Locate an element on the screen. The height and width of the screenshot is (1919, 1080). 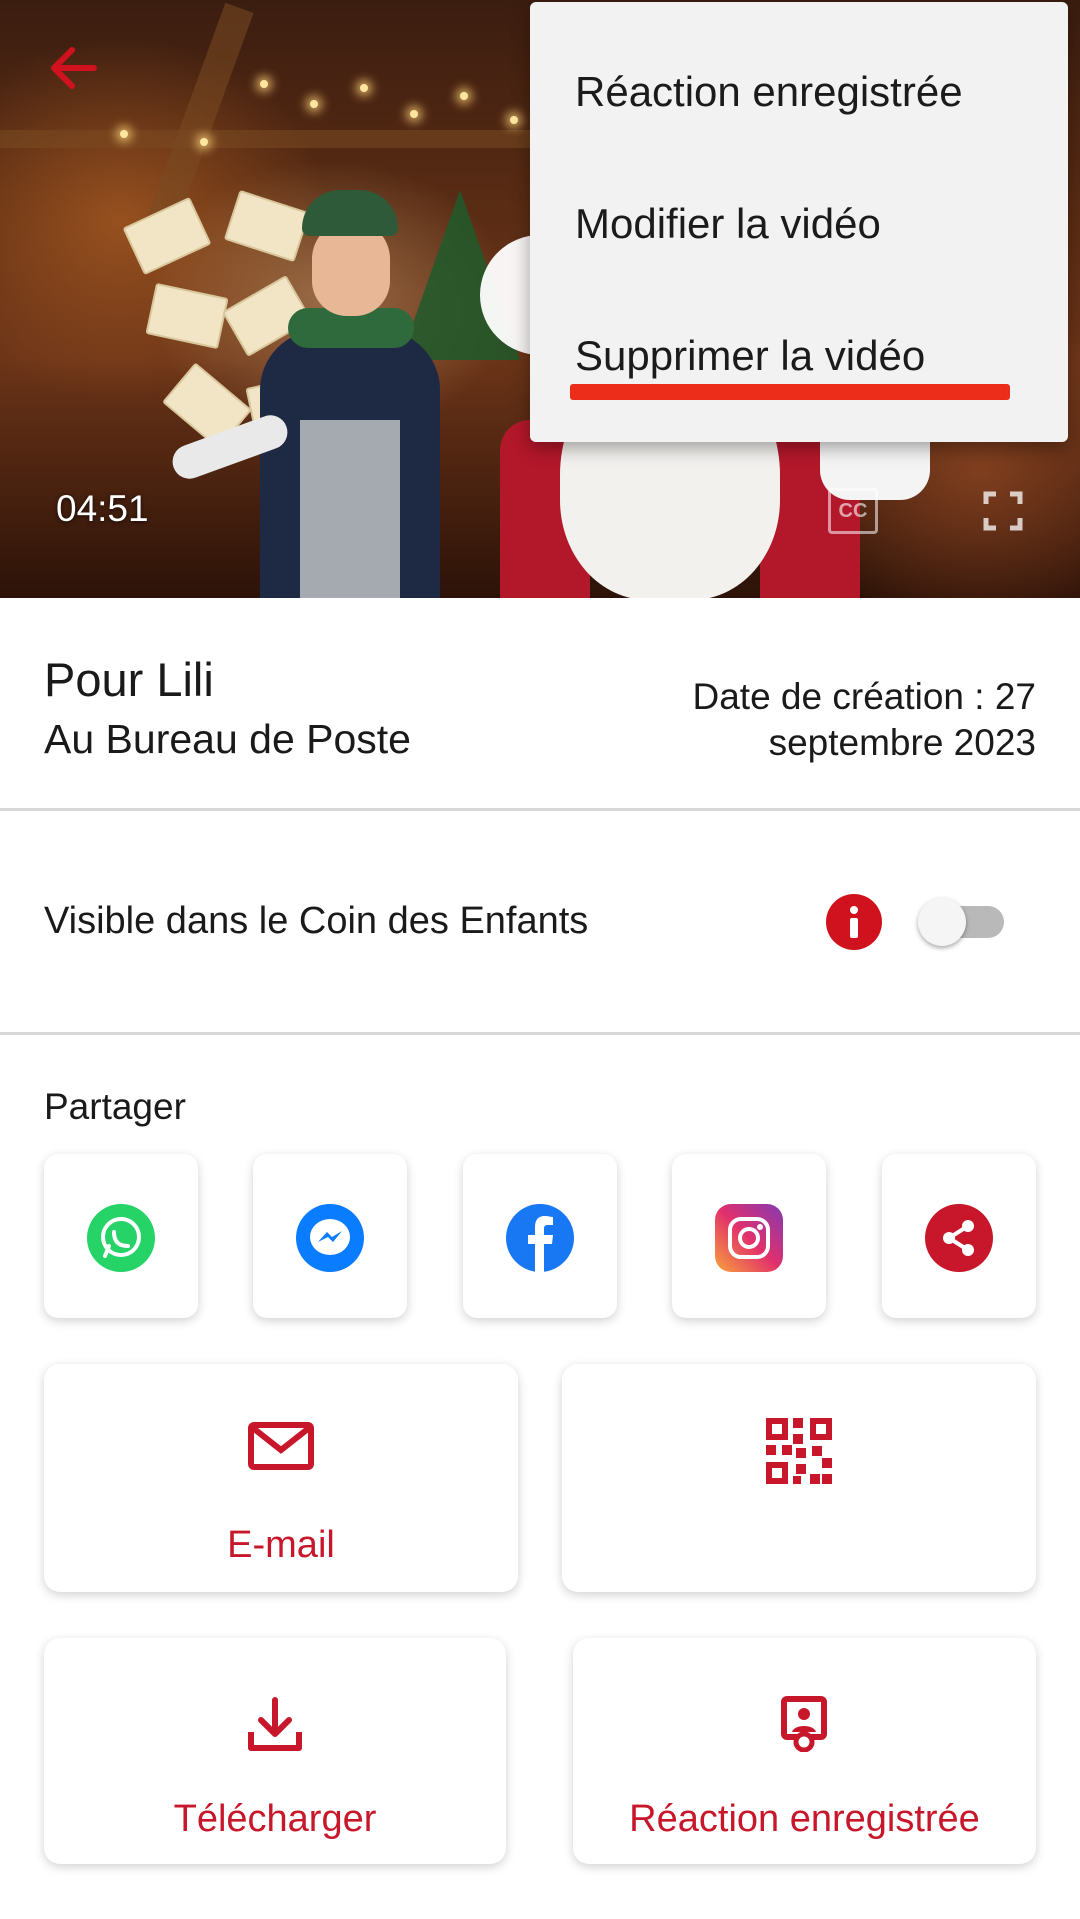
fullscreen-icon is located at coordinates (1003, 511).